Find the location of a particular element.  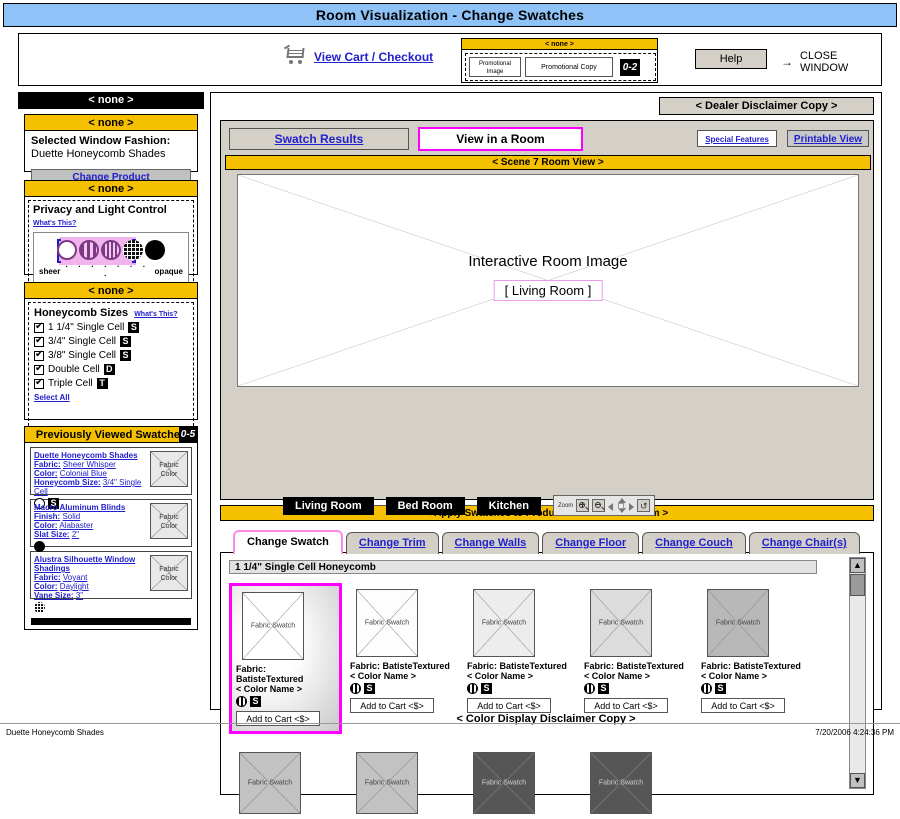

swatch-results-link: Swatch Results is located at coordinates (319, 139).